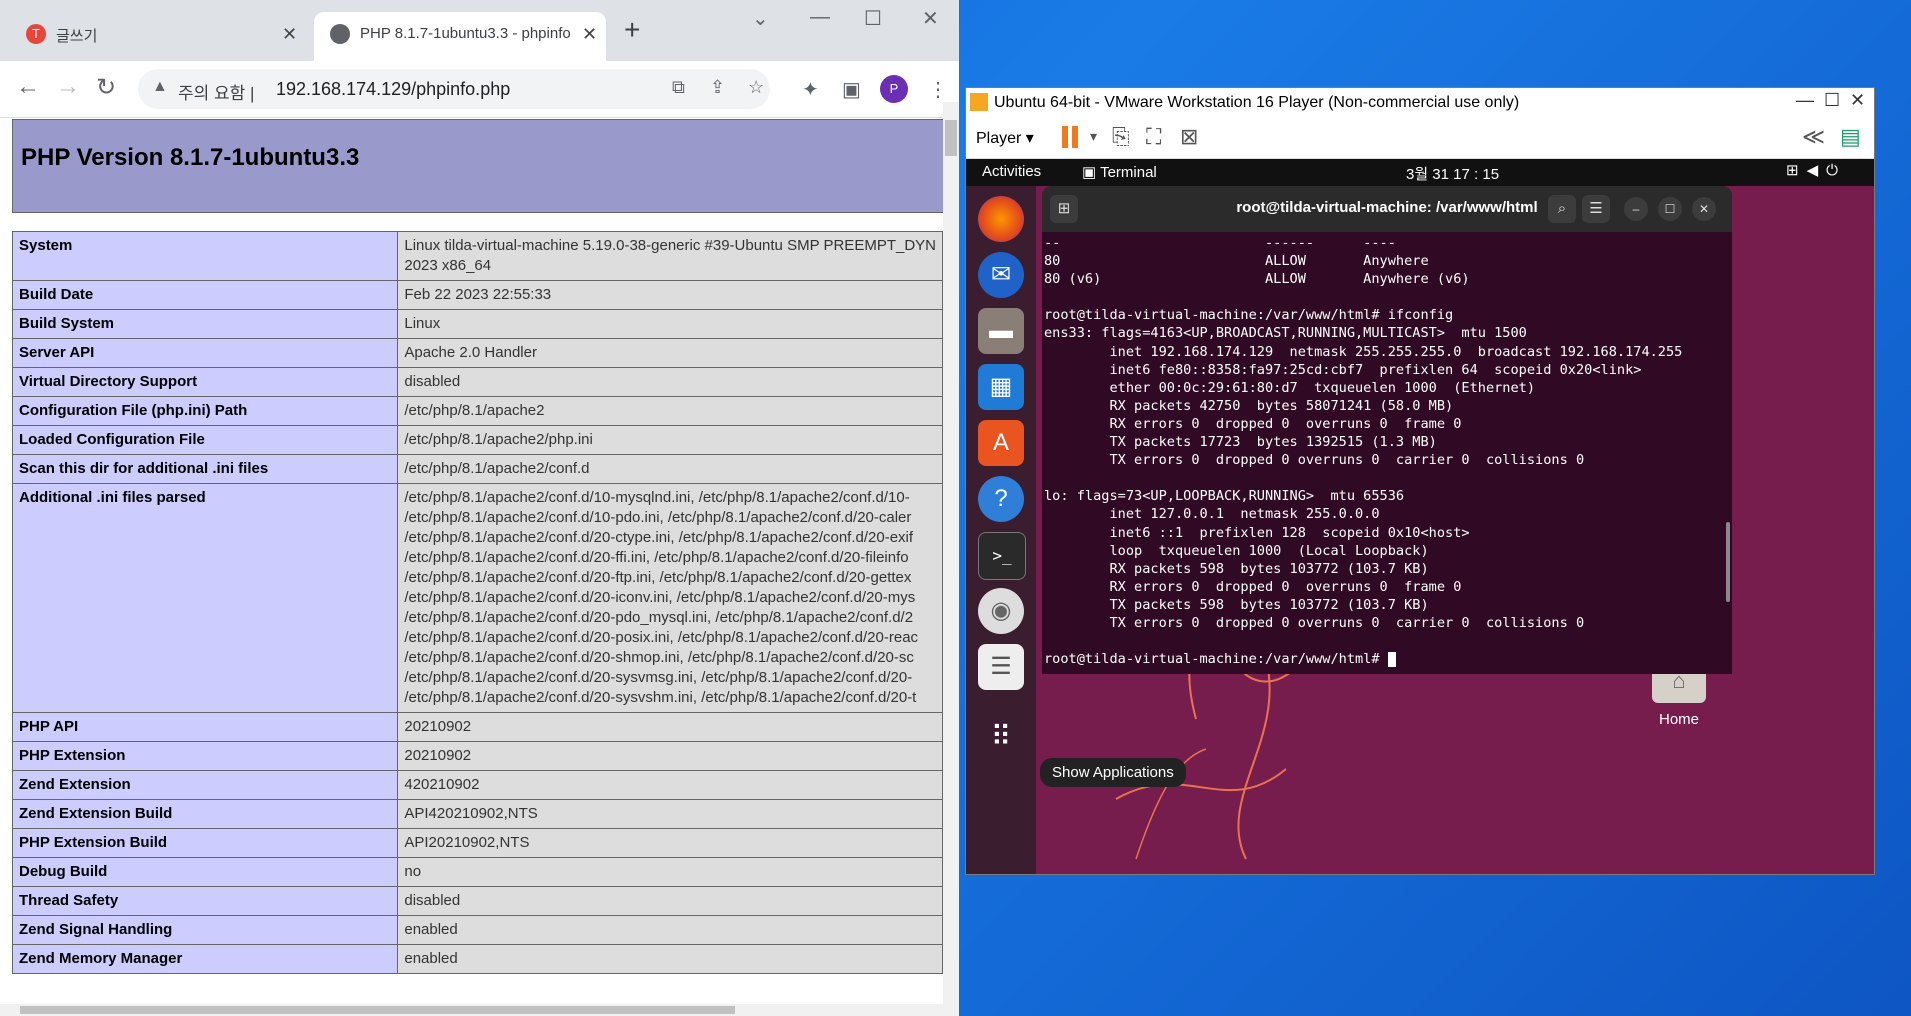 Image resolution: width=1911 pixels, height=1016 pixels. What do you see at coordinates (1257, 279) in the screenshot?
I see `terminal-line: 80 (v6) ALLOW Anywhere (v6)` at bounding box center [1257, 279].